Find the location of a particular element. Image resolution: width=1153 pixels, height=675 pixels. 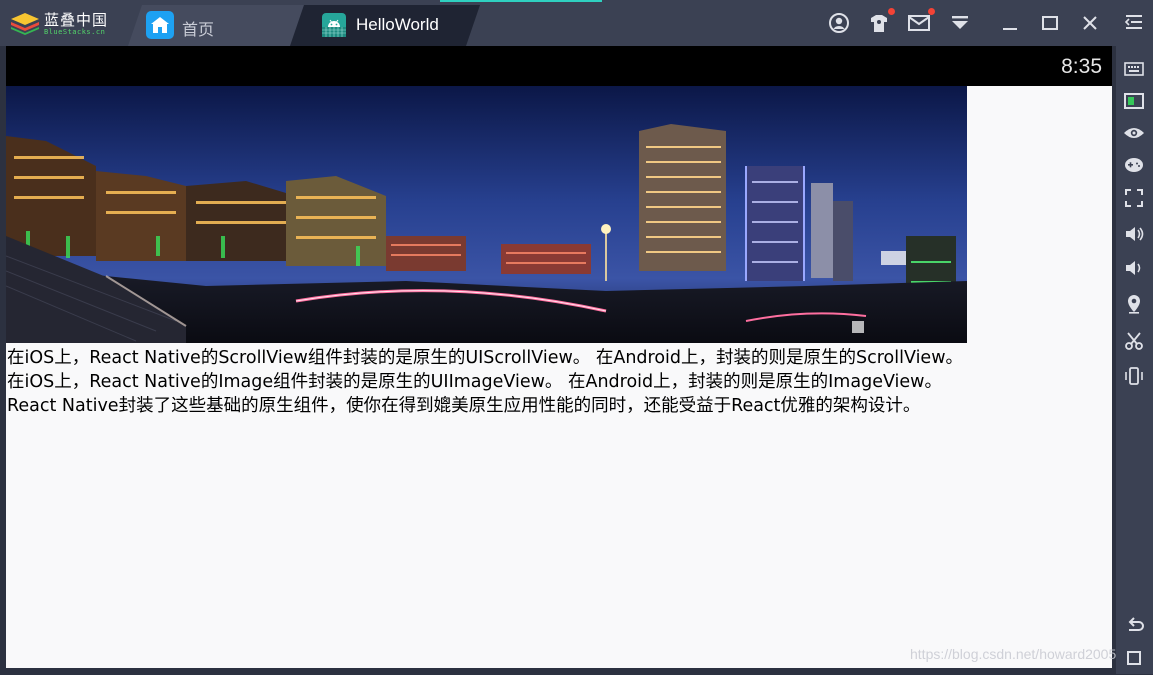

location-icon is located at coordinates (1134, 304).